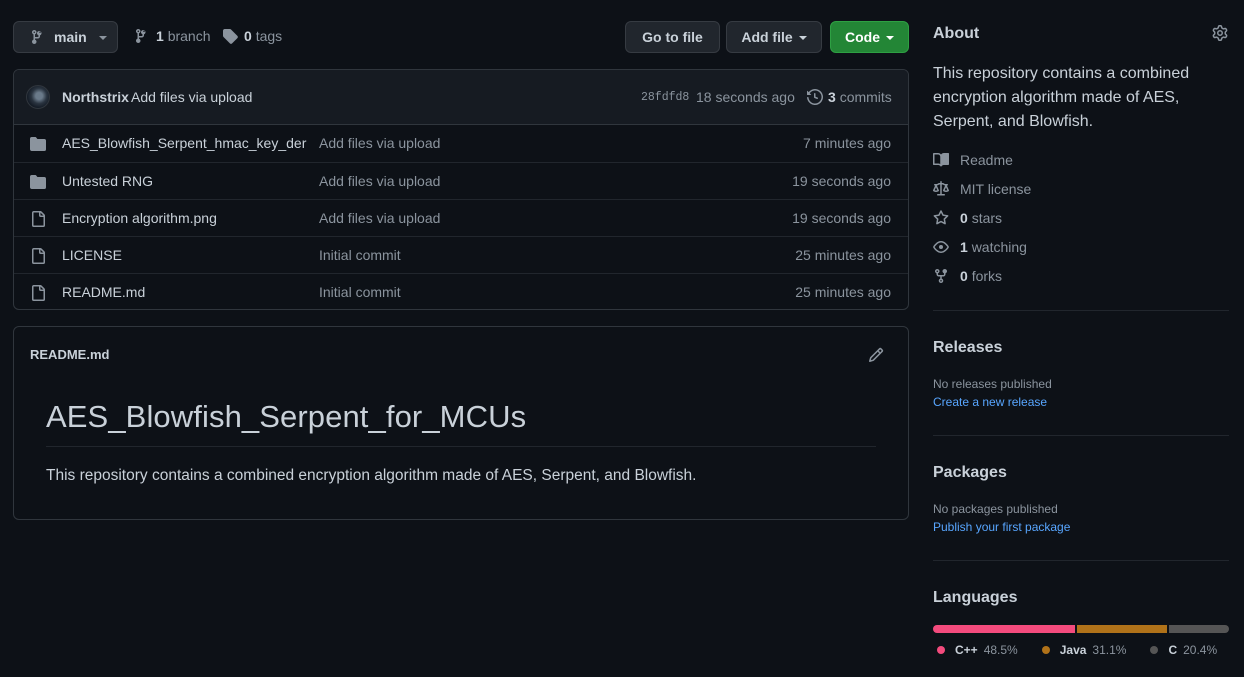 The image size is (1244, 677). What do you see at coordinates (1173, 650) in the screenshot?
I see `language-name: C` at bounding box center [1173, 650].